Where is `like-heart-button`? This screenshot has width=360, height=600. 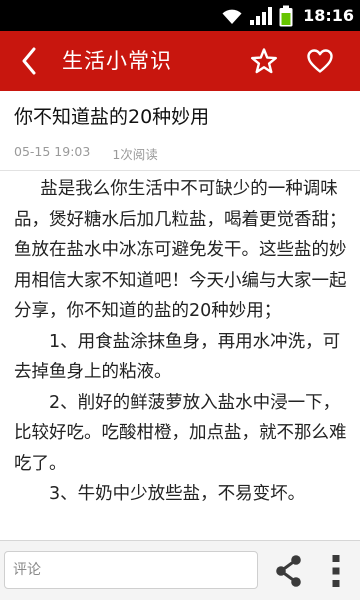
like-heart-button is located at coordinates (320, 61).